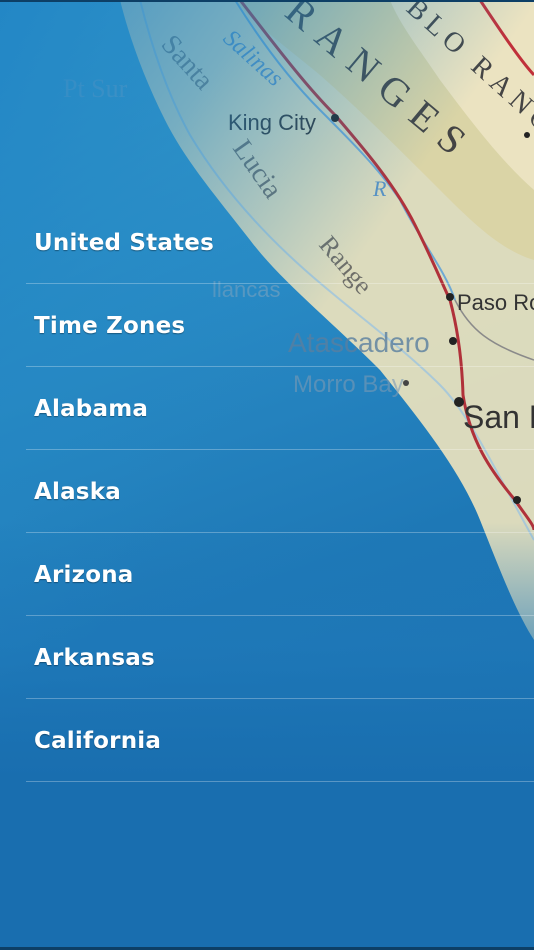 The image size is (534, 950). Describe the element at coordinates (527, 135) in the screenshot. I see `dot-top` at that location.